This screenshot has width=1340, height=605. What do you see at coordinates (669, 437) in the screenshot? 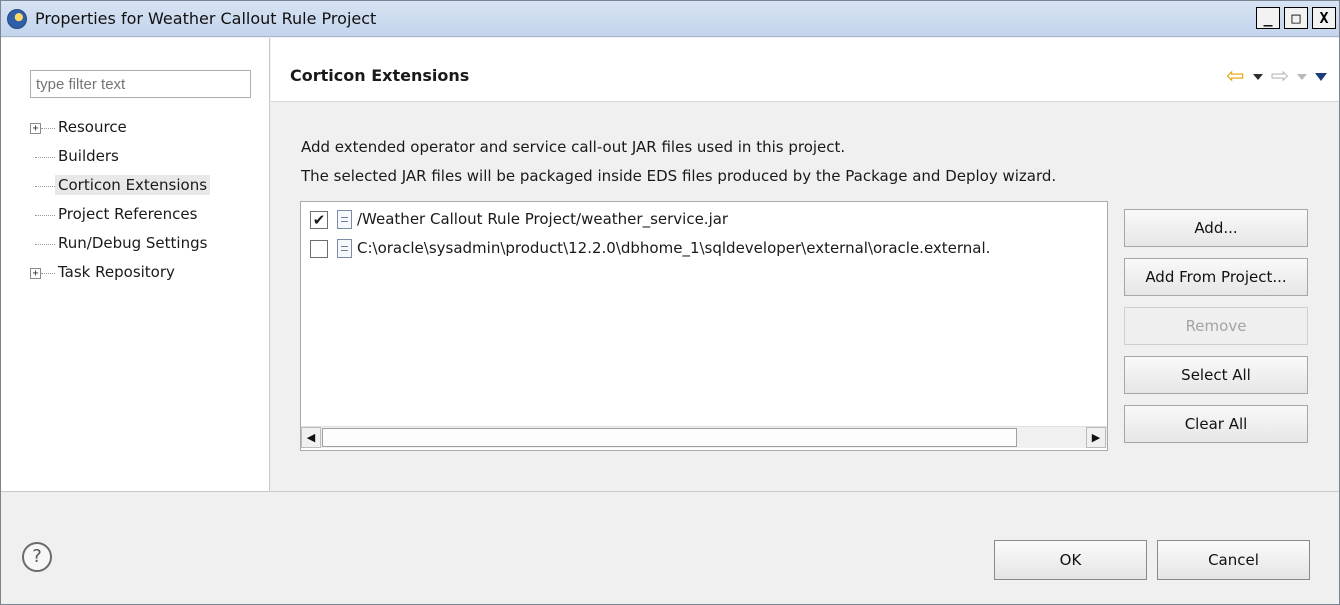
I see `scrollbar-thumb` at bounding box center [669, 437].